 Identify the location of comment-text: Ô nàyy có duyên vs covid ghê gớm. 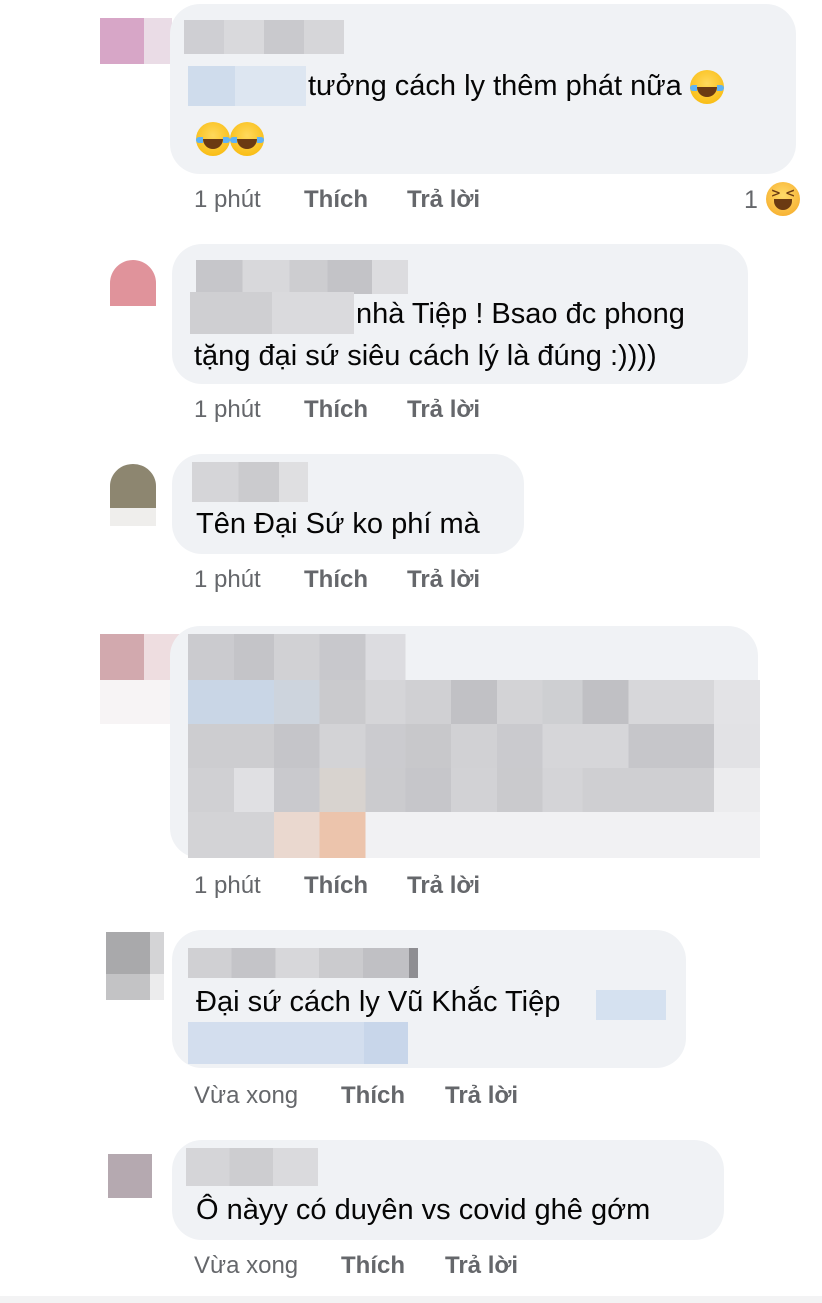
(423, 1210).